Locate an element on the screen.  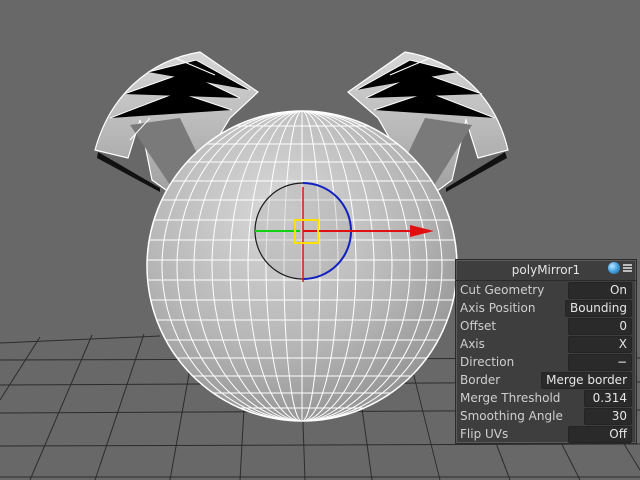
attr-label: Cut Geometry is located at coordinates (502, 290).